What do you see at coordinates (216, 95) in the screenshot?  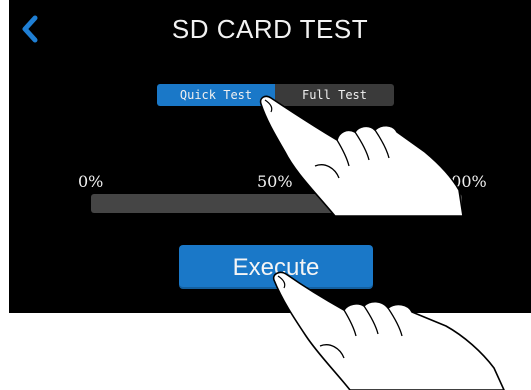 I see `quick-test-button: Quick Test` at bounding box center [216, 95].